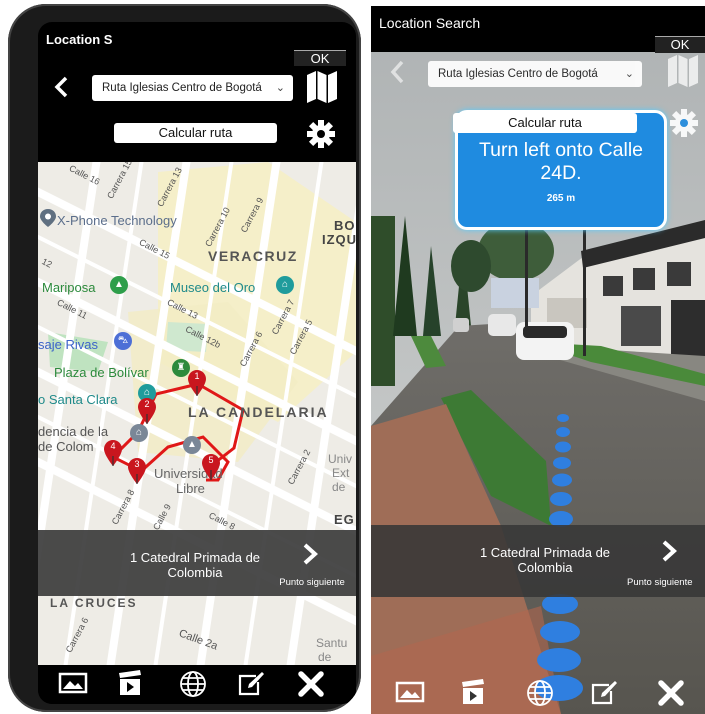 The width and height of the screenshot is (705, 714). I want to click on map-label: Plaza de Bolívar, so click(101, 372).